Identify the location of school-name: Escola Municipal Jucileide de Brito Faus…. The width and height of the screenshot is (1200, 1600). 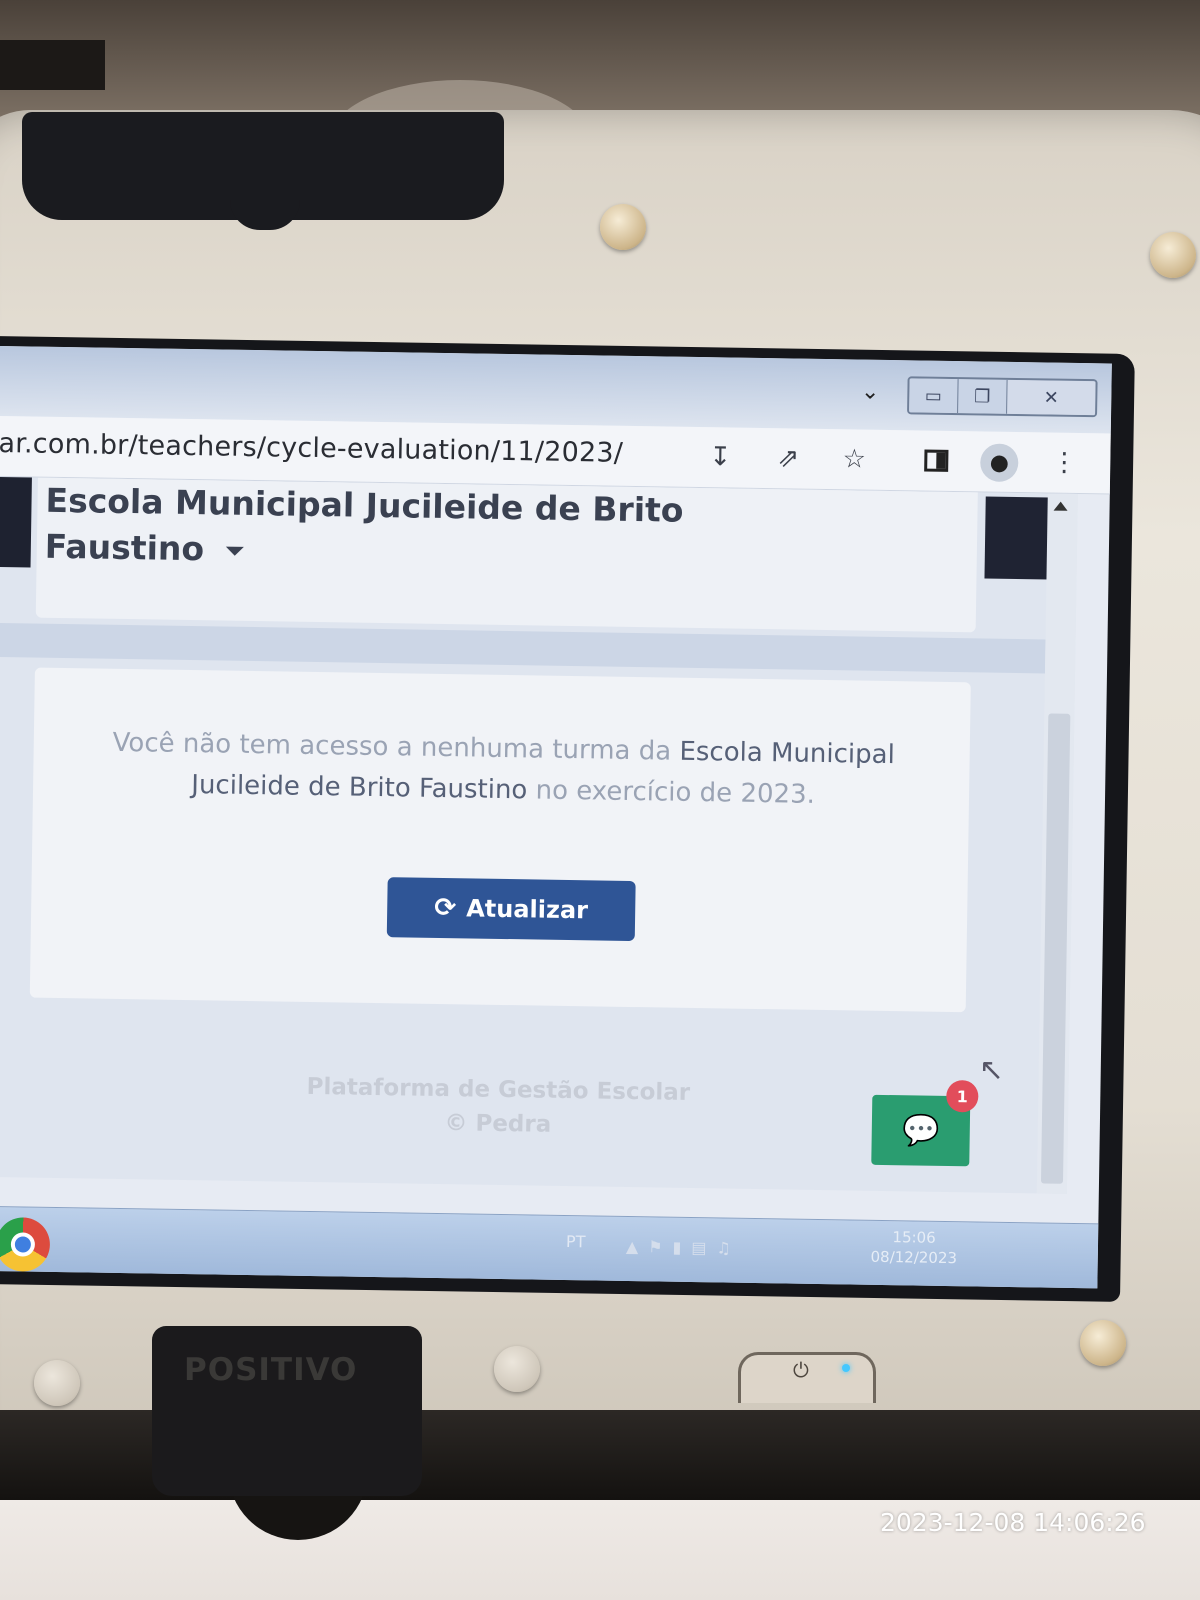
(364, 524).